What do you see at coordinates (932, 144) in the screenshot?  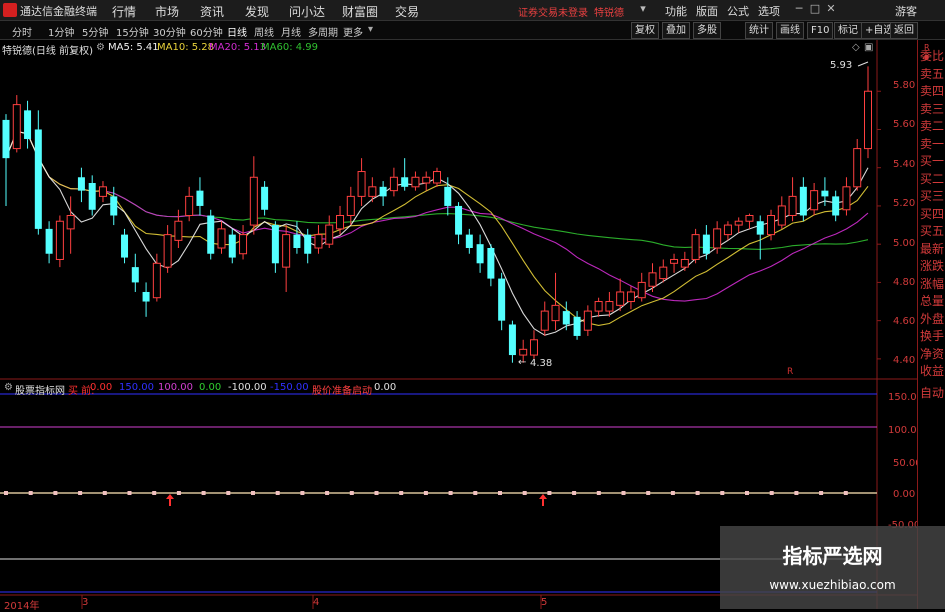 I see `panel-row-sell1: 卖一` at bounding box center [932, 144].